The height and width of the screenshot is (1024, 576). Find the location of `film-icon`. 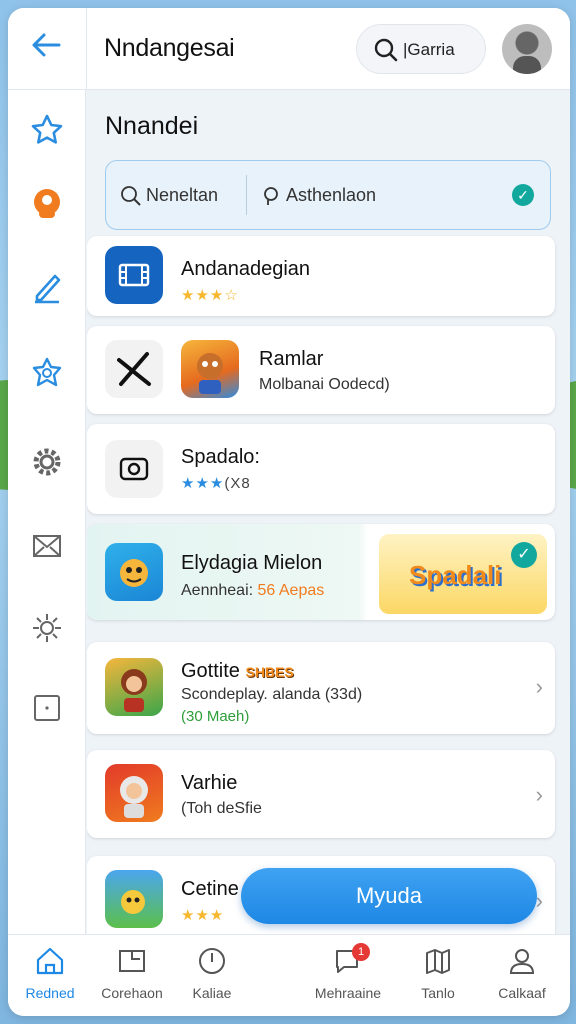

film-icon is located at coordinates (134, 275).